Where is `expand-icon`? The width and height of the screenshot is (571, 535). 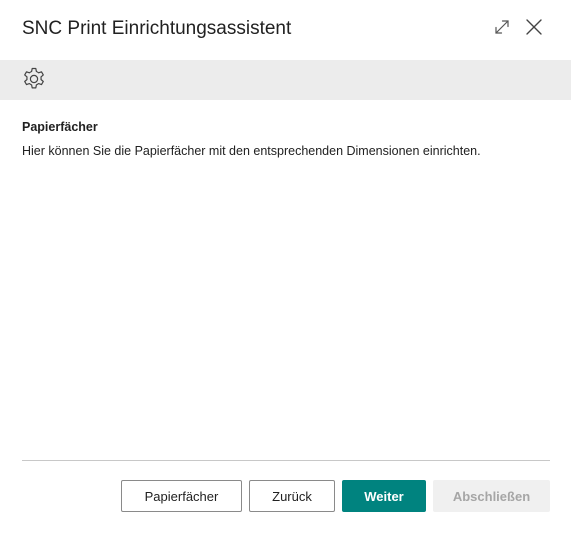
expand-icon is located at coordinates (502, 29).